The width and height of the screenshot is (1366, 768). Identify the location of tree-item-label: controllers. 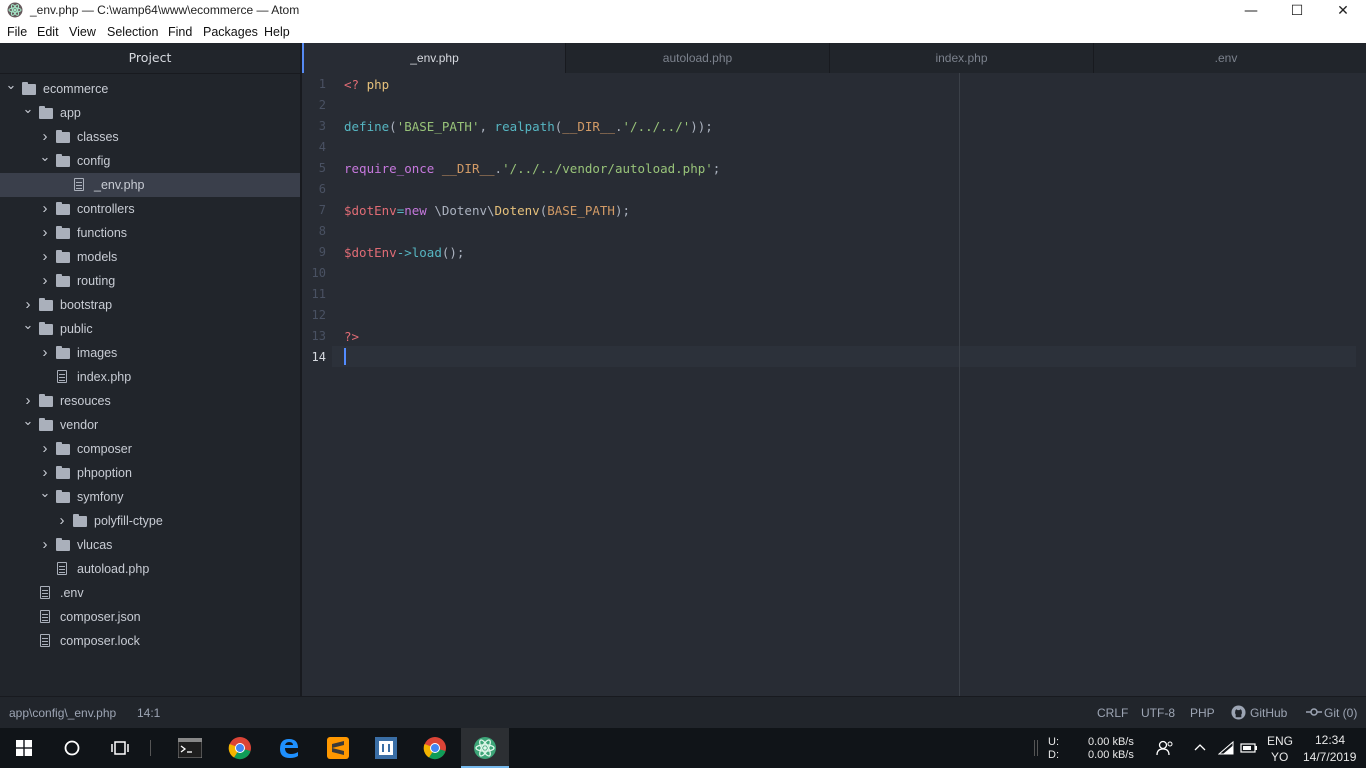
(106, 209).